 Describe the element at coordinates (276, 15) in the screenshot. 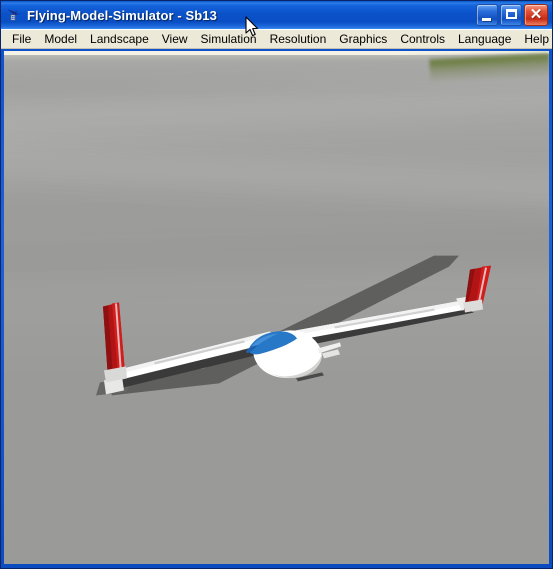

I see `title-bar: Flying-Model-Simulator - Sb13 ✕` at that location.